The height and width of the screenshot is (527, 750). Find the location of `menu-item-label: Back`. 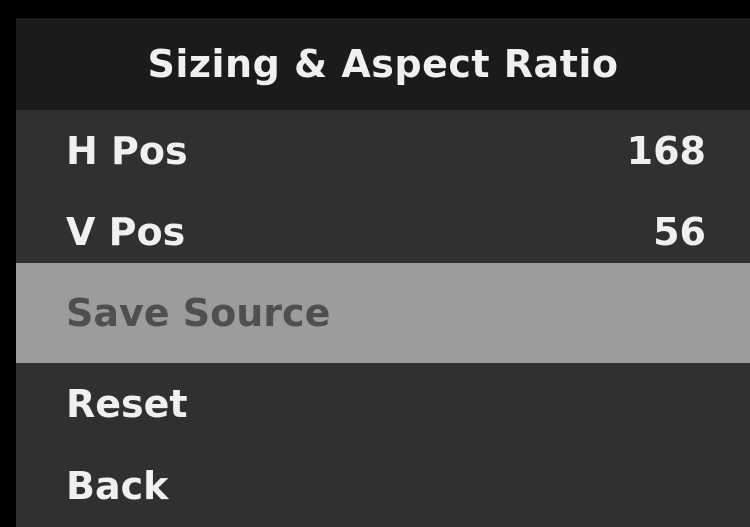

menu-item-label: Back is located at coordinates (117, 486).